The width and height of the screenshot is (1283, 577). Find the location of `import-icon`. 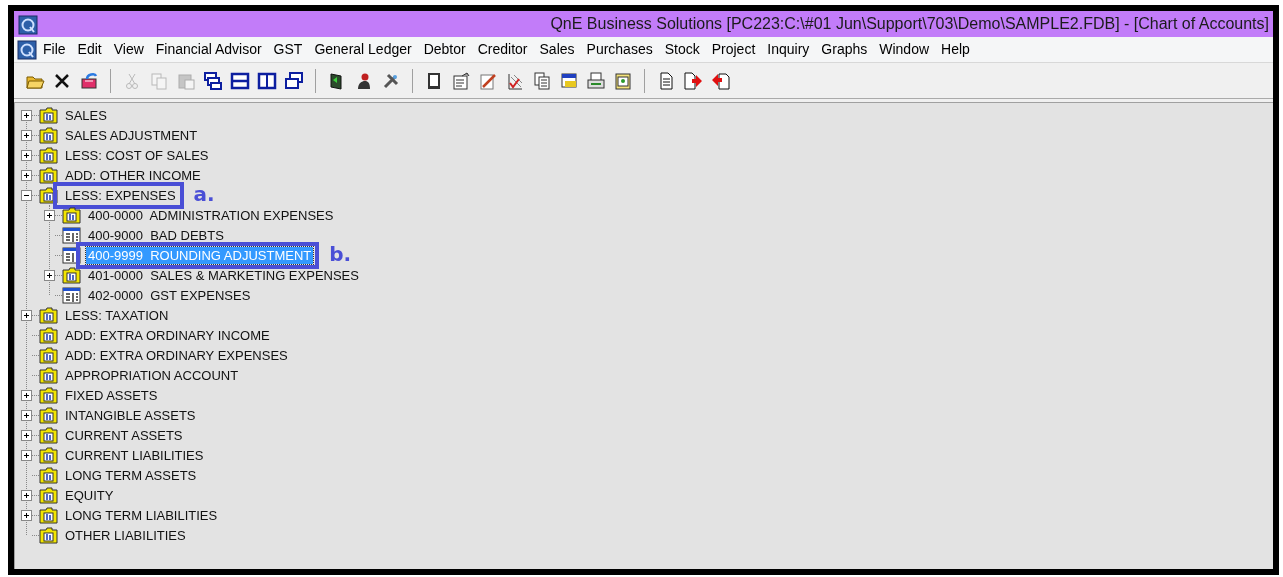

import-icon is located at coordinates (720, 80).